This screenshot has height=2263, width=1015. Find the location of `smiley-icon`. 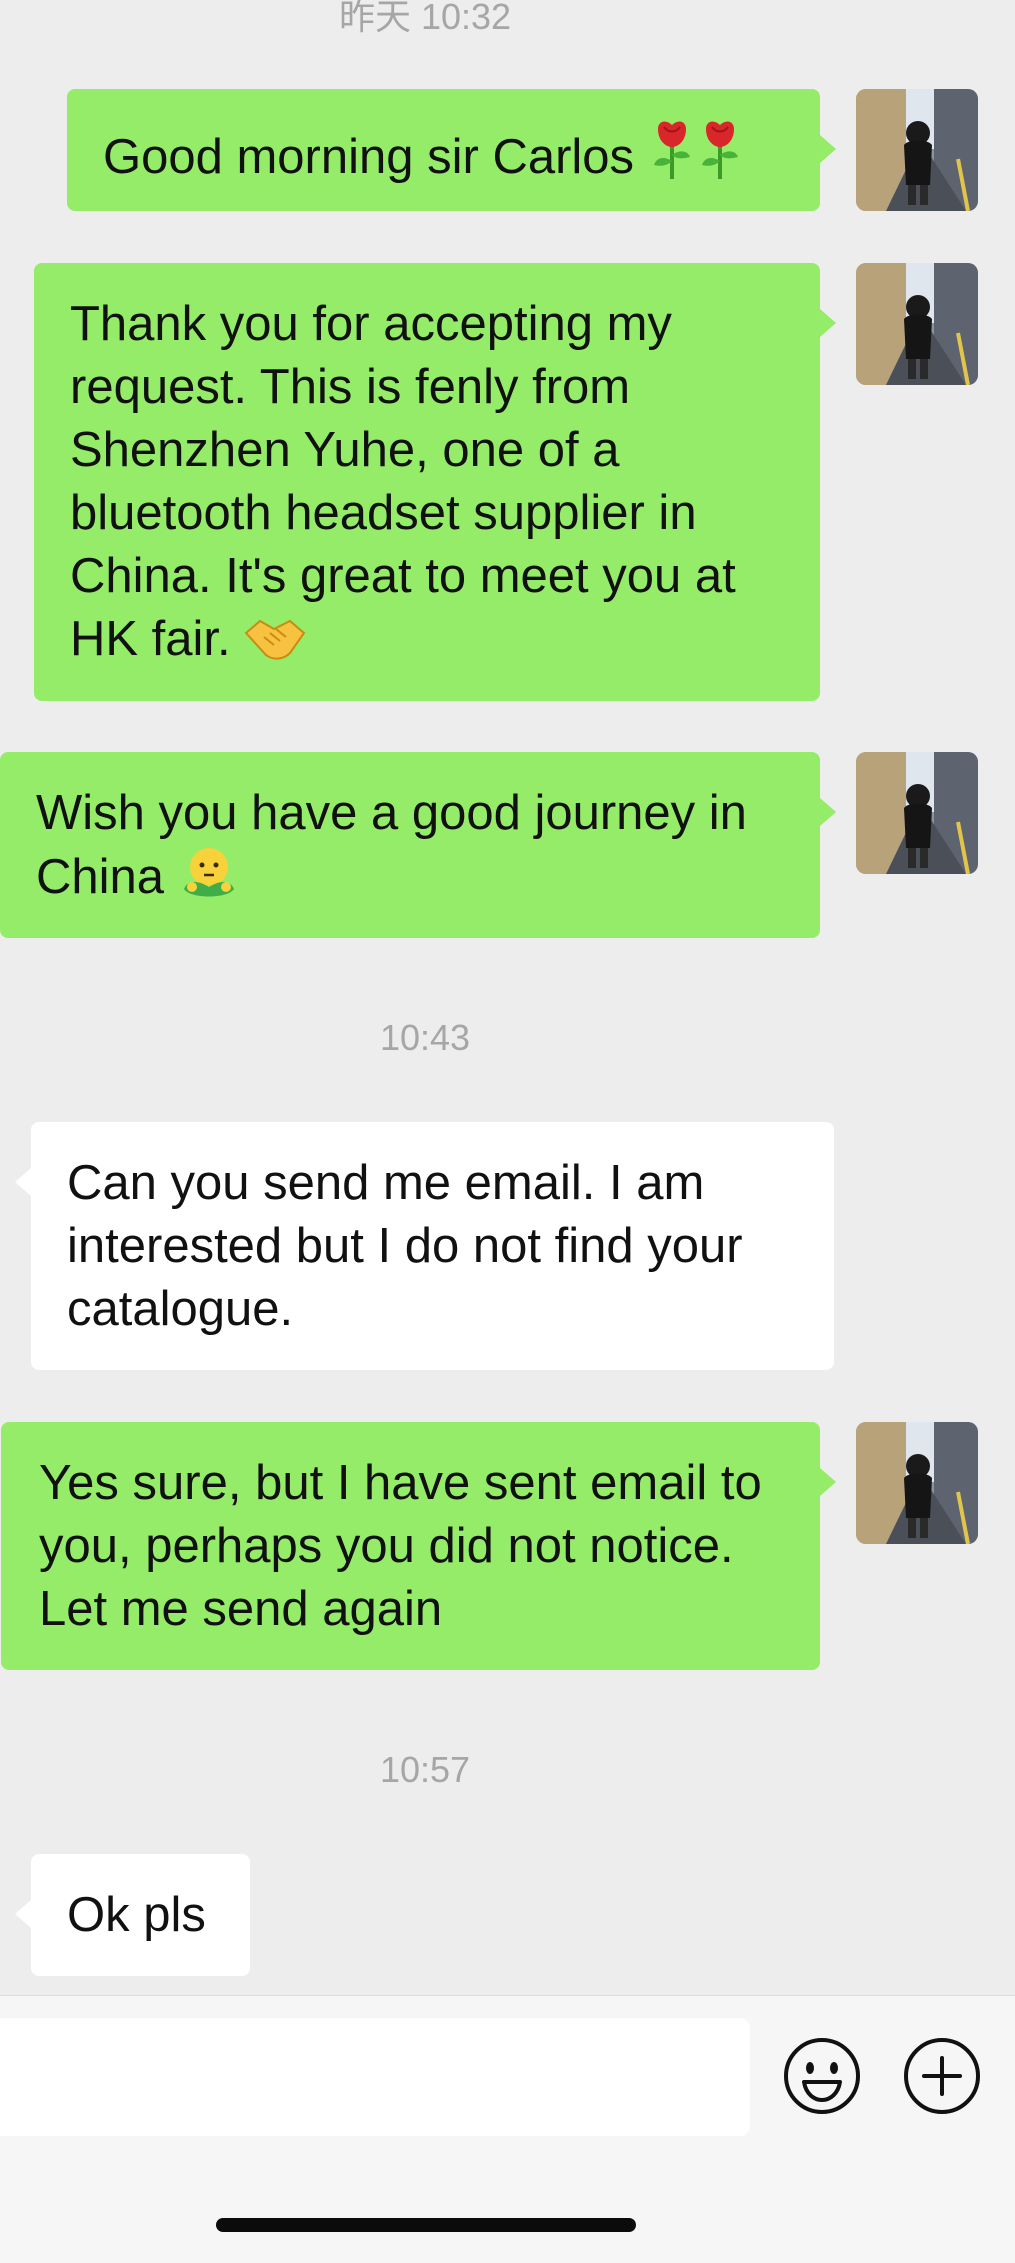

smiley-icon is located at coordinates (822, 2076).